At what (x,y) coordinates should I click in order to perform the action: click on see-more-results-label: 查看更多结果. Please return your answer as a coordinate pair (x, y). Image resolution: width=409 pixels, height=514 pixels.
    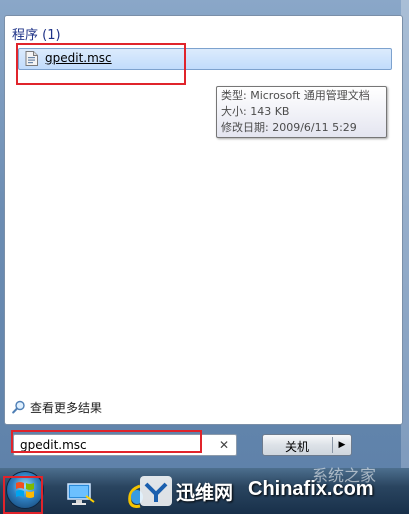
    Looking at the image, I should click on (66, 408).